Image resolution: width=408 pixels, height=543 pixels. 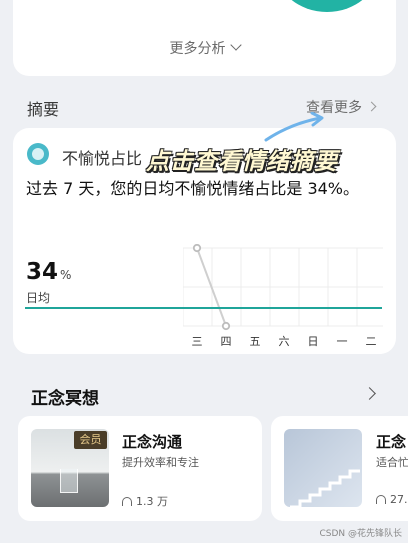 What do you see at coordinates (203, 308) in the screenshot?
I see `average-baseline` at bounding box center [203, 308].